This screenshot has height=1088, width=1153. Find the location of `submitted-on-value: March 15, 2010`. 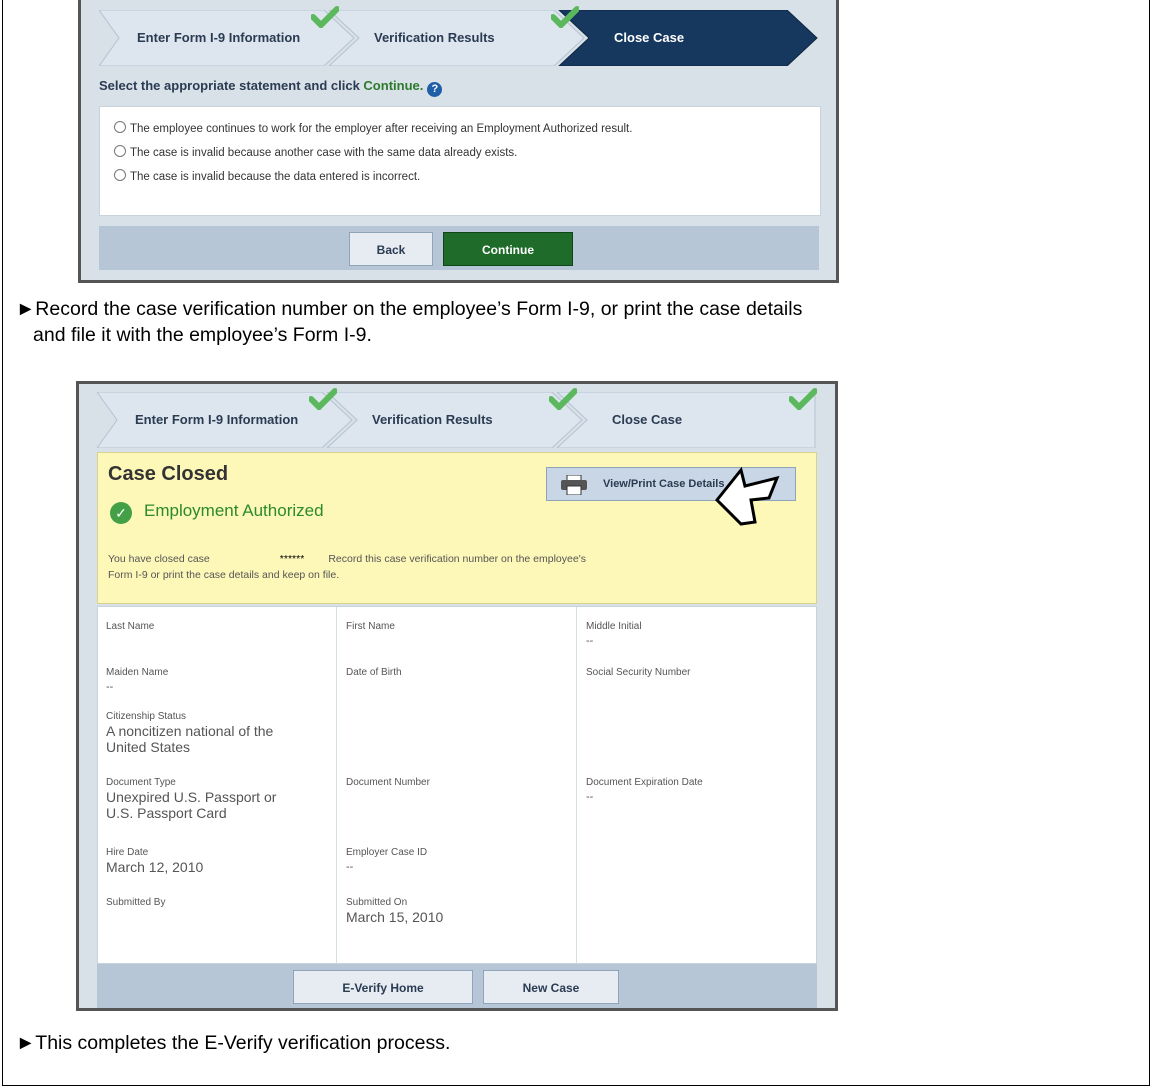

submitted-on-value: March 15, 2010 is located at coordinates (395, 917).